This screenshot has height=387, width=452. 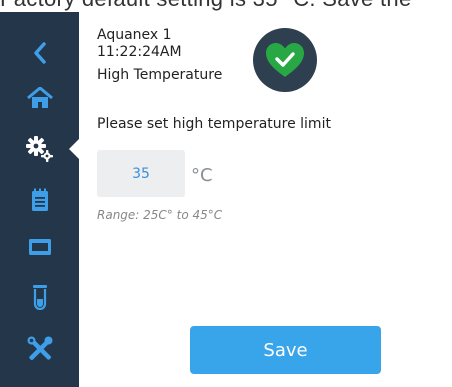 I want to click on temperature-input, so click(x=141, y=173).